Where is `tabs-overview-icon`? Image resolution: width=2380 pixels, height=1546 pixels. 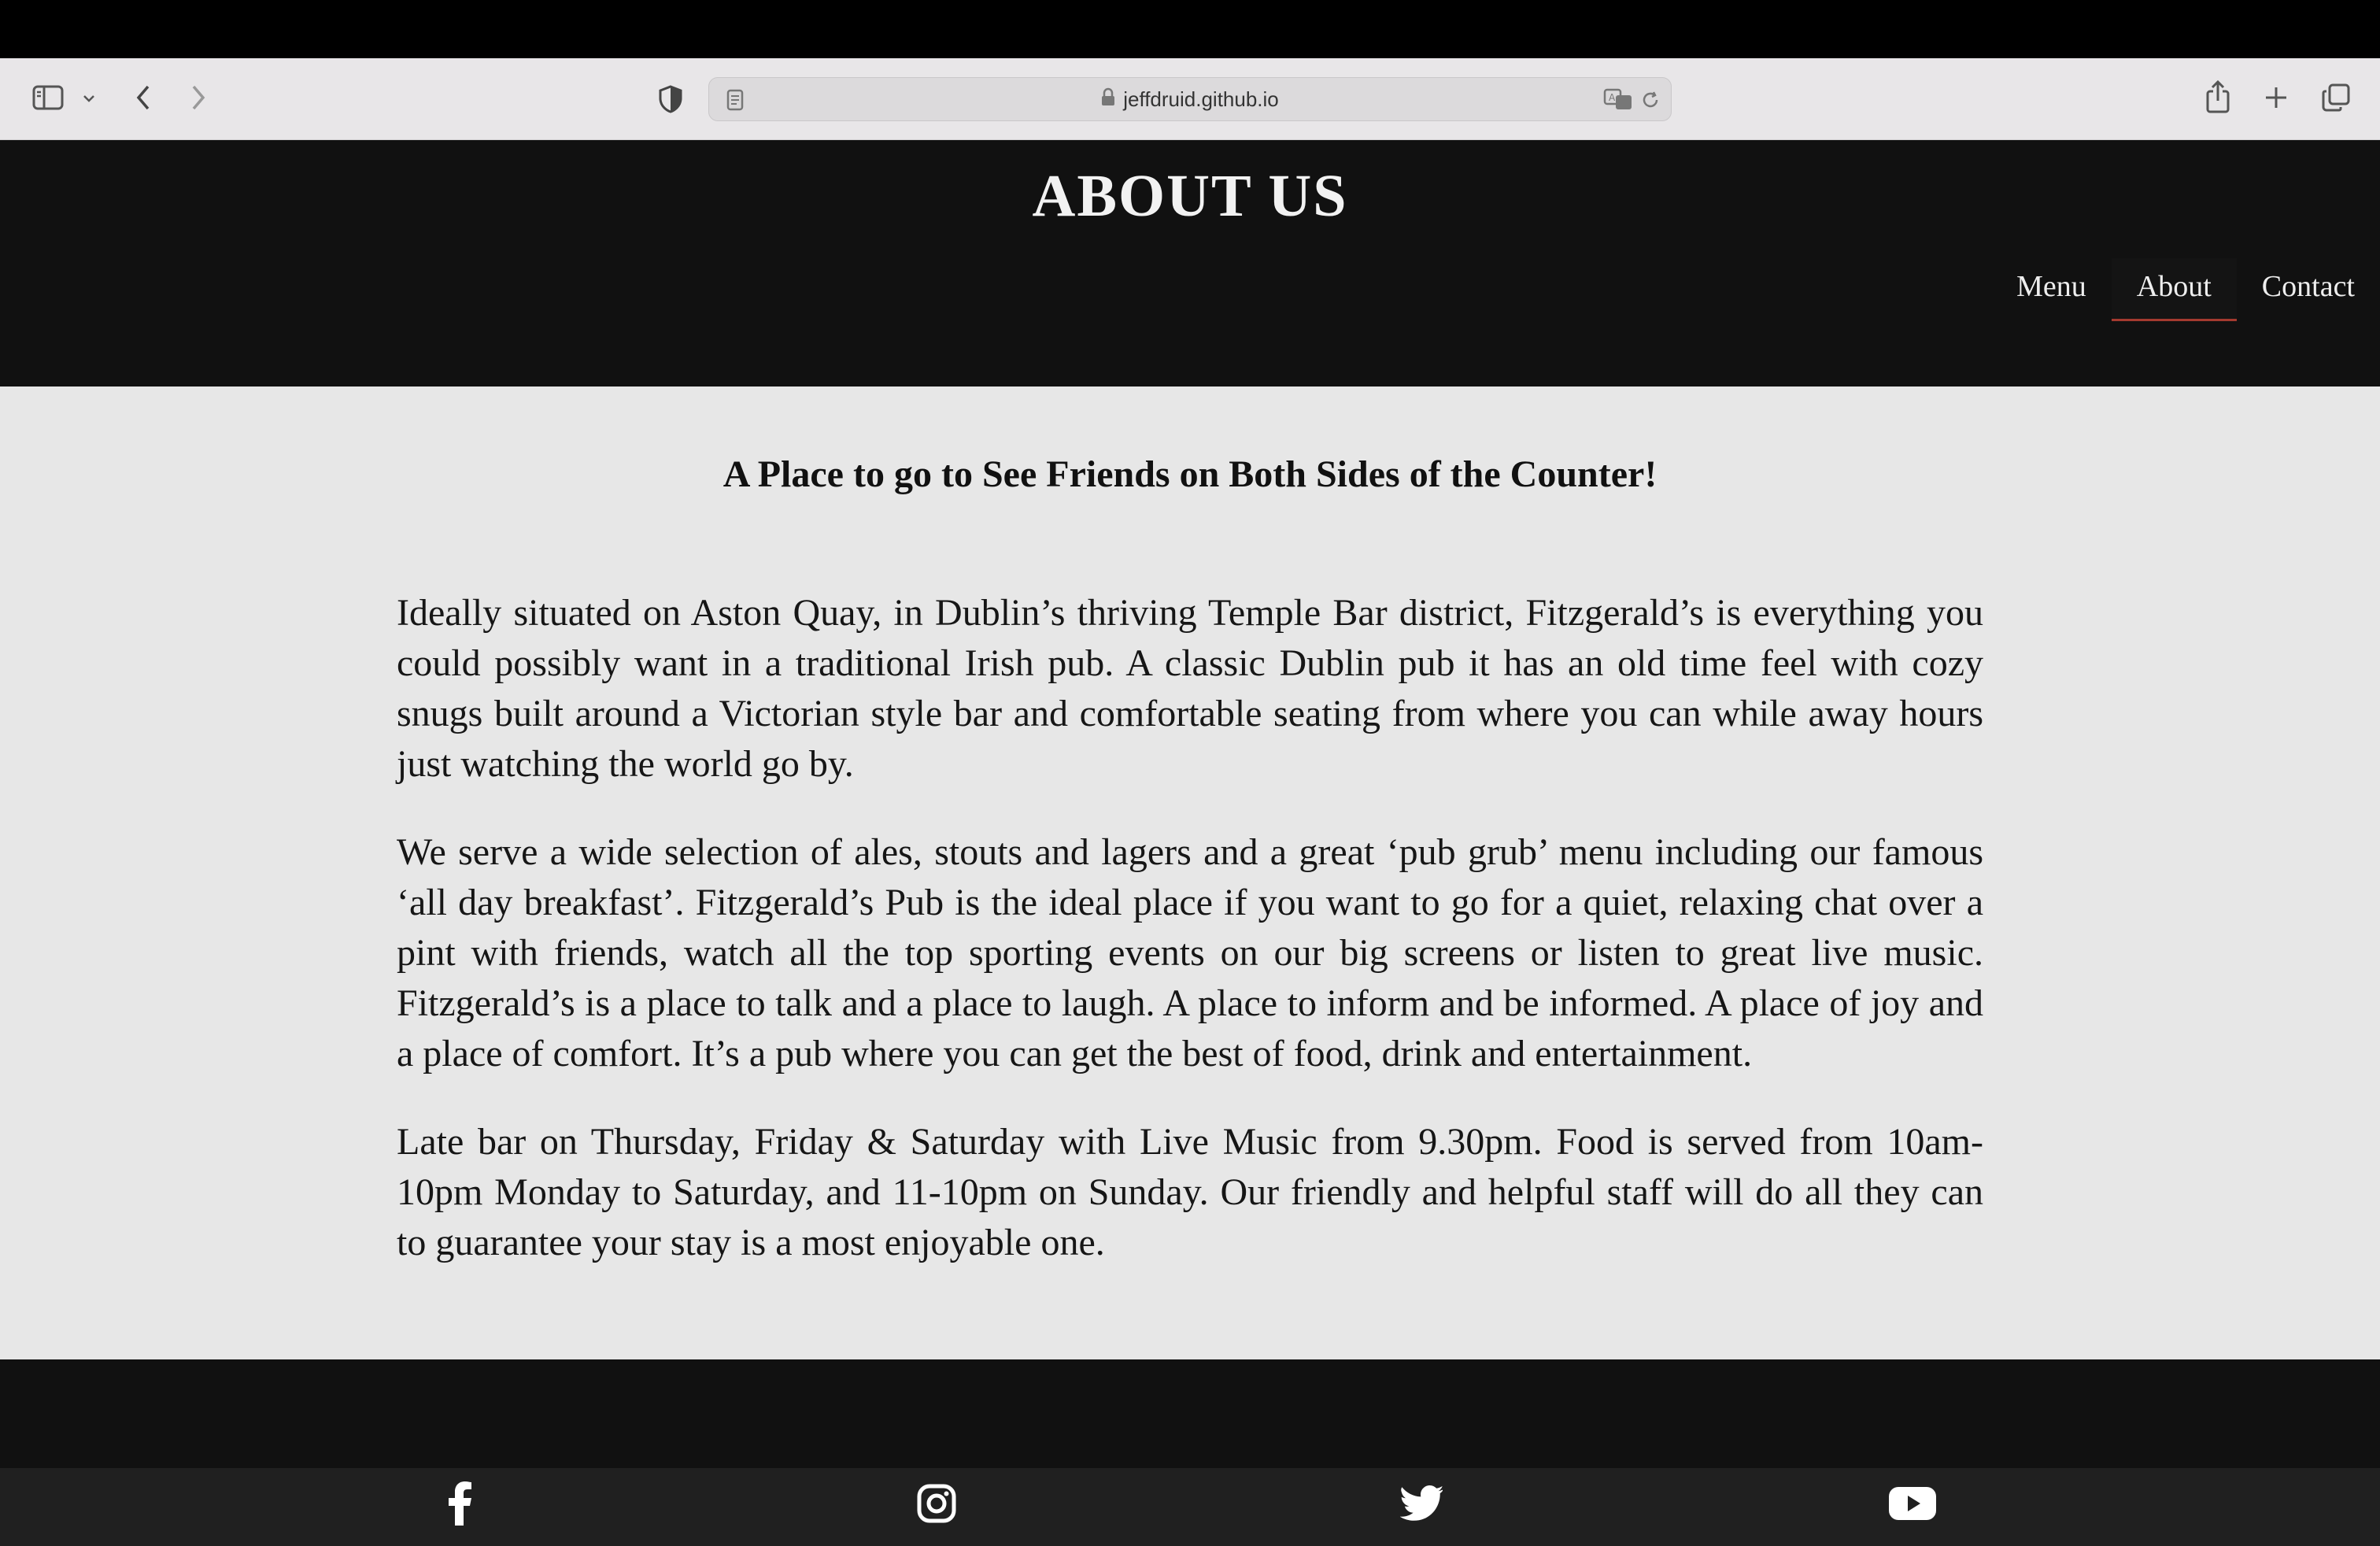 tabs-overview-icon is located at coordinates (2336, 97).